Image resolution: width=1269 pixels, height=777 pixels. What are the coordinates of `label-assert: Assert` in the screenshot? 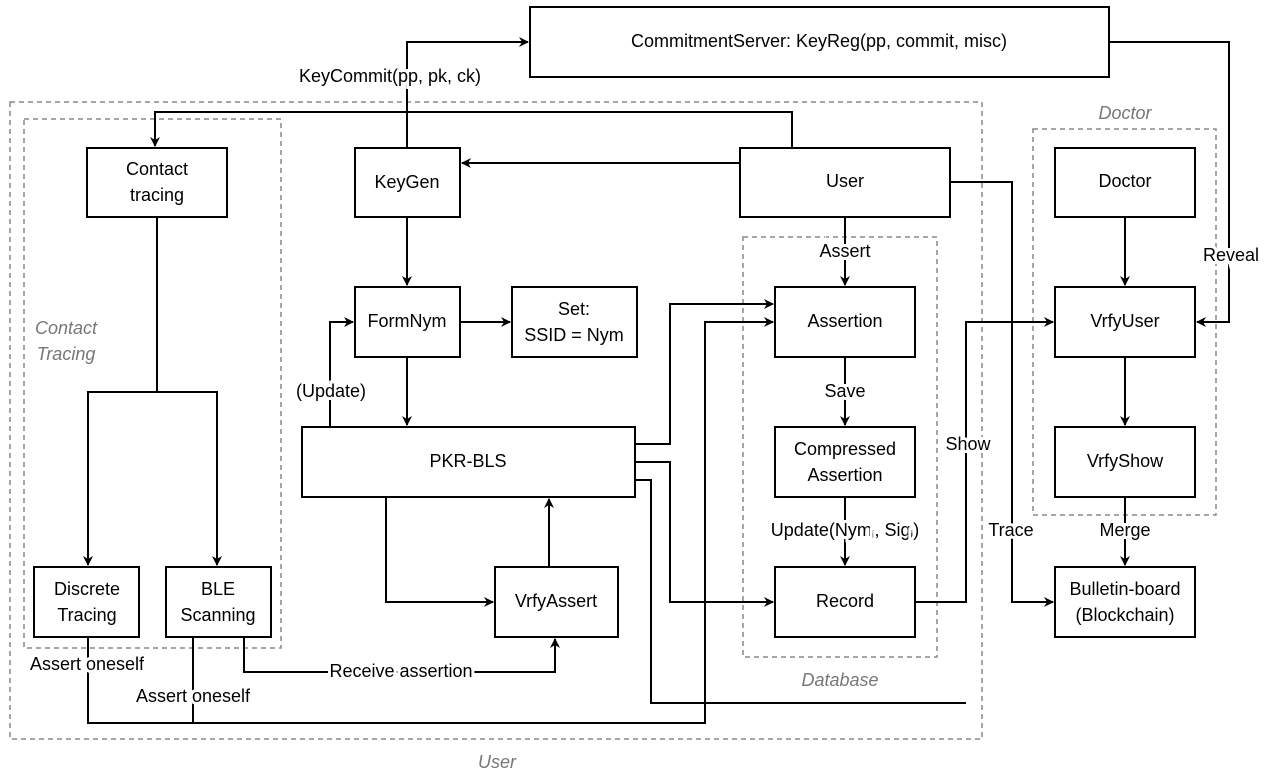 It's located at (844, 251).